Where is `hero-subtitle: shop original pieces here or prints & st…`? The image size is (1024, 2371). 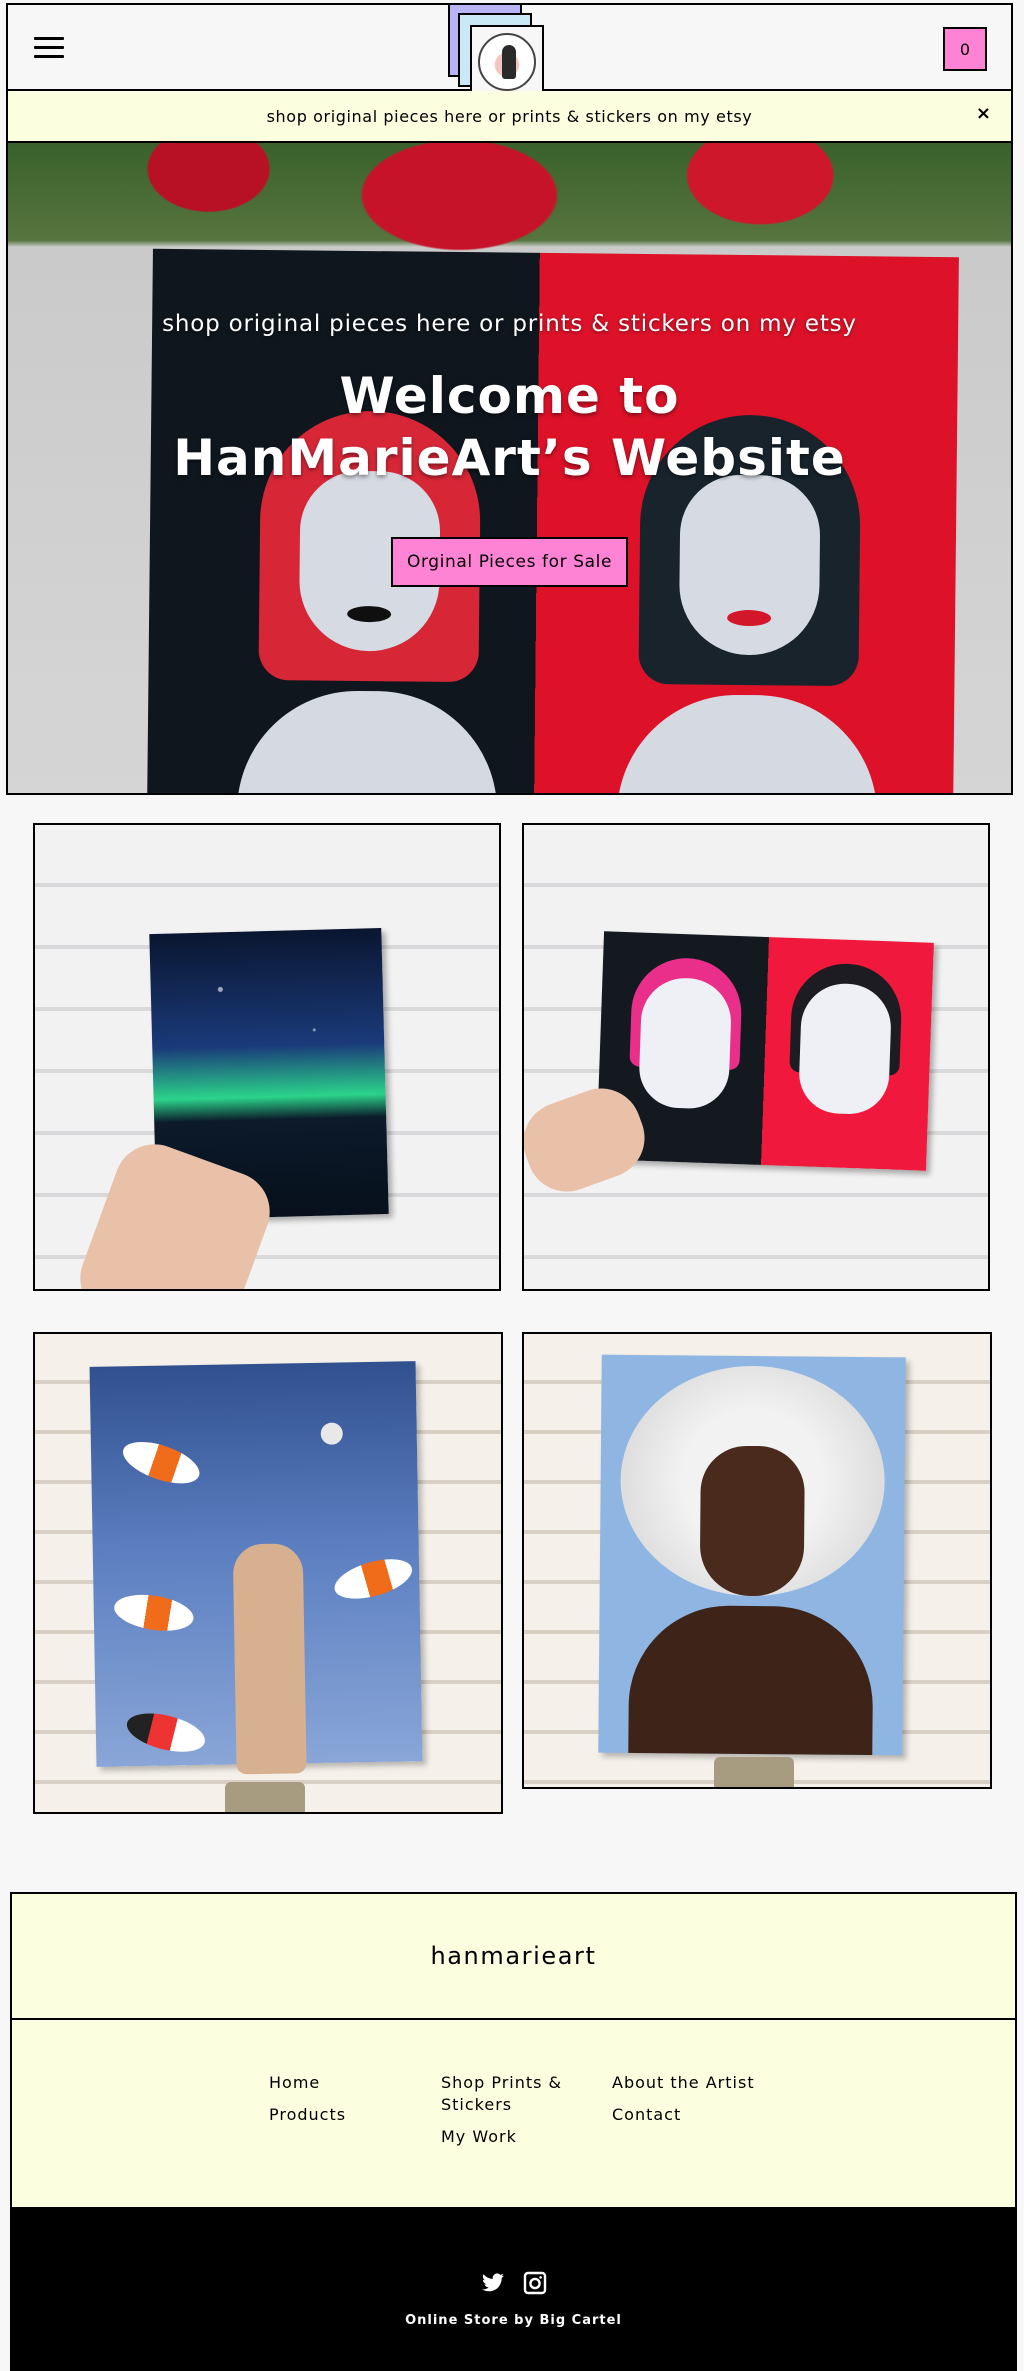 hero-subtitle: shop original pieces here or prints & st… is located at coordinates (509, 324).